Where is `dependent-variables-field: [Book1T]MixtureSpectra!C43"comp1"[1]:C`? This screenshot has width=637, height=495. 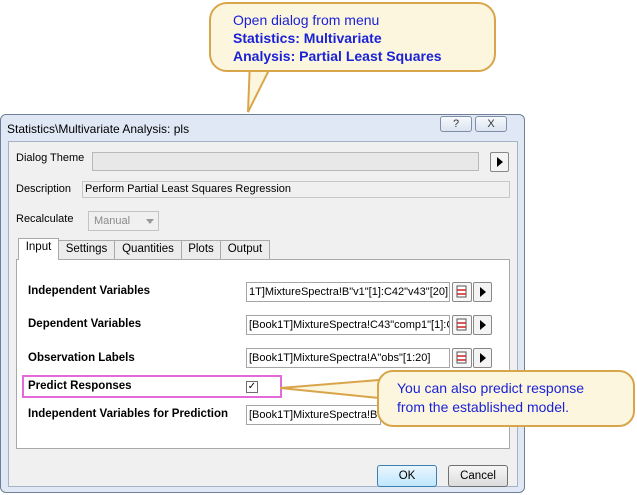 dependent-variables-field: [Book1T]MixtureSpectra!C43"comp1"[1]:C is located at coordinates (348, 325).